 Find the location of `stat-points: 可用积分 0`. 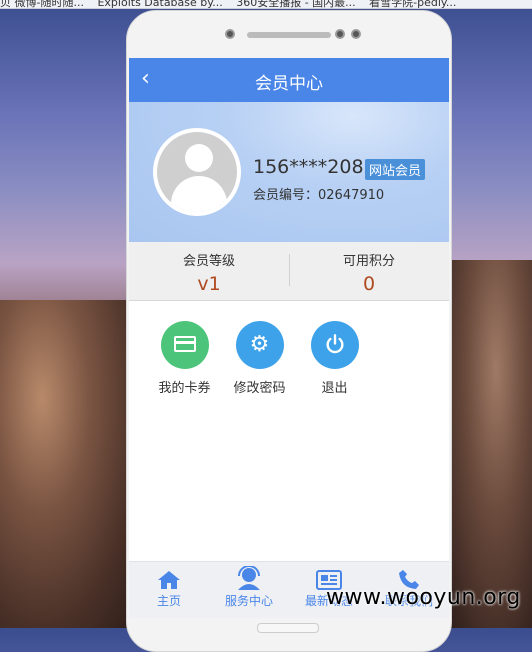

stat-points: 可用积分 0 is located at coordinates (369, 271).